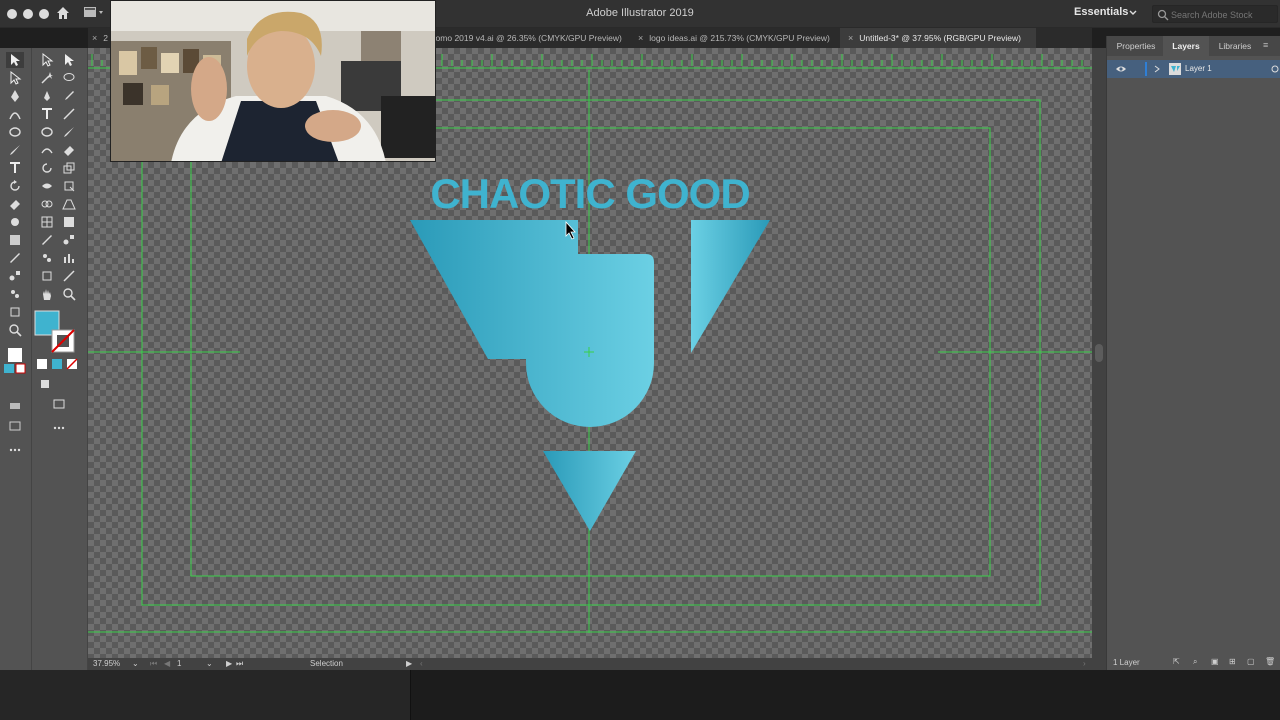 The height and width of the screenshot is (720, 1280). I want to click on warp-tool, so click(15, 222).